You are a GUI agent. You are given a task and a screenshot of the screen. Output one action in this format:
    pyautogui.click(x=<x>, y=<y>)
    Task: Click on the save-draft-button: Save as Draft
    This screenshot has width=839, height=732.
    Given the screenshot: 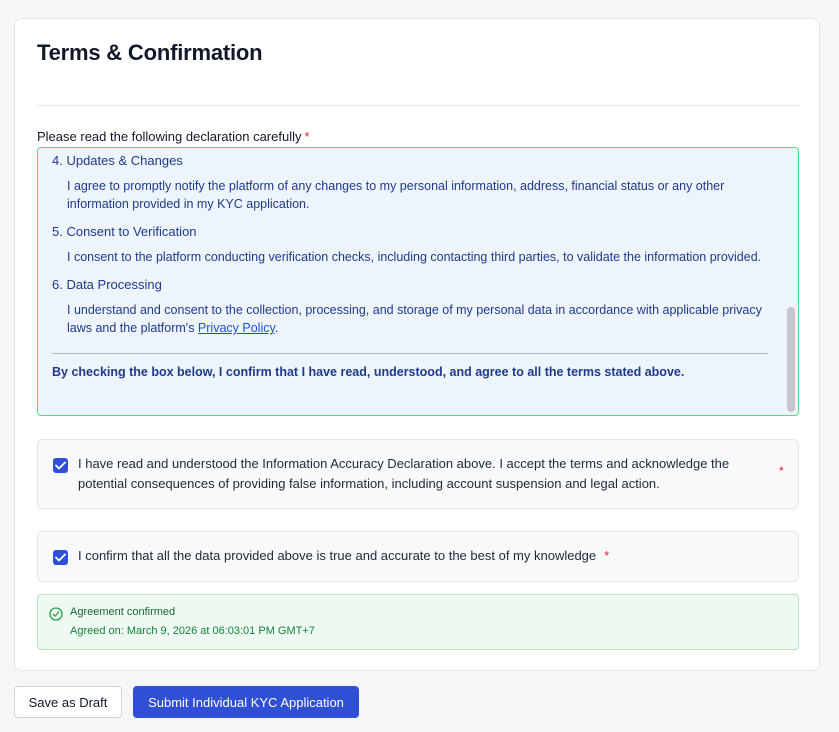 What is the action you would take?
    pyautogui.click(x=68, y=702)
    